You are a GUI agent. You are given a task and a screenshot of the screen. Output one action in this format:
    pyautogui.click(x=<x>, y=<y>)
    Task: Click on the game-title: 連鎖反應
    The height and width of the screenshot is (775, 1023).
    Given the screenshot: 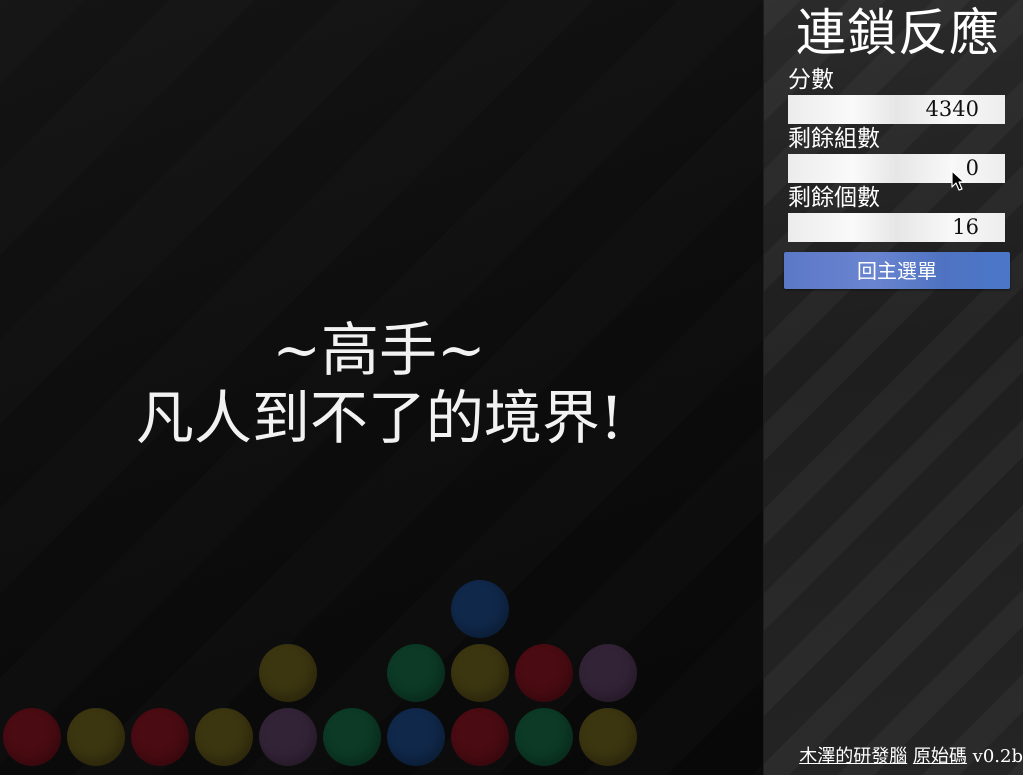 What is the action you would take?
    pyautogui.click(x=898, y=33)
    